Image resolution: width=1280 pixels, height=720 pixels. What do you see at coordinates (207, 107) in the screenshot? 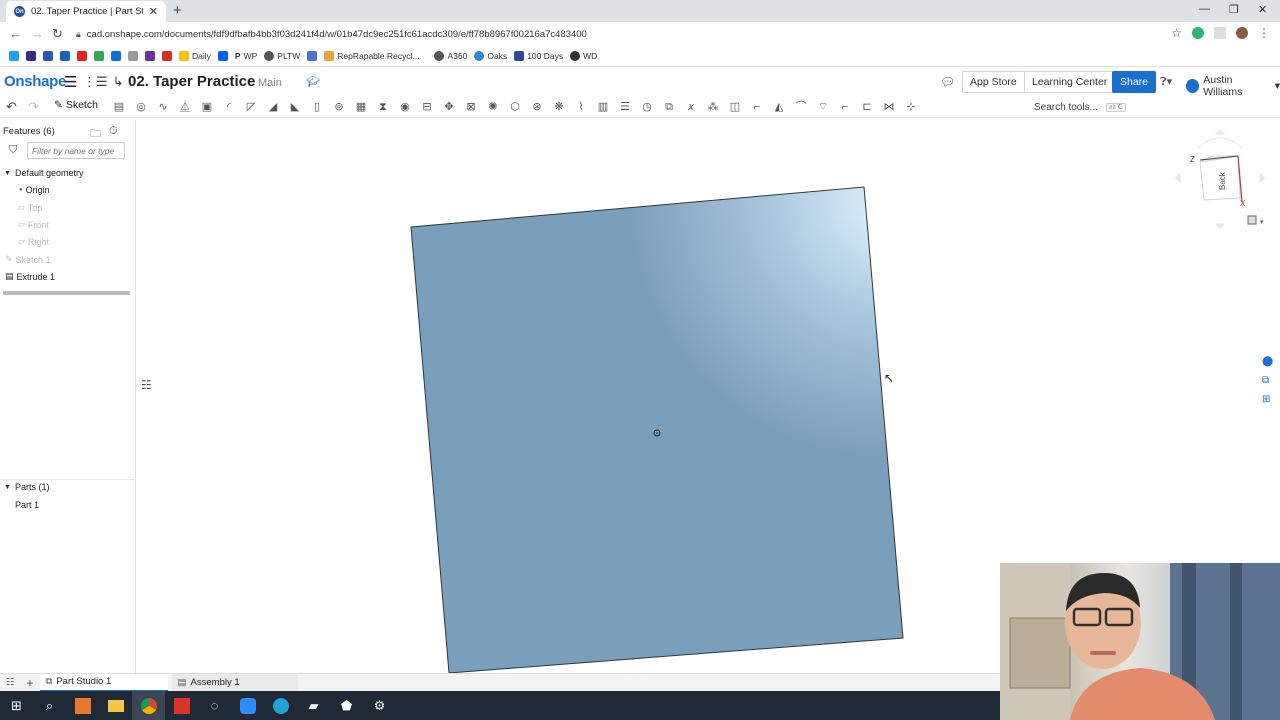
I see `thicken-icon: ▣` at bounding box center [207, 107].